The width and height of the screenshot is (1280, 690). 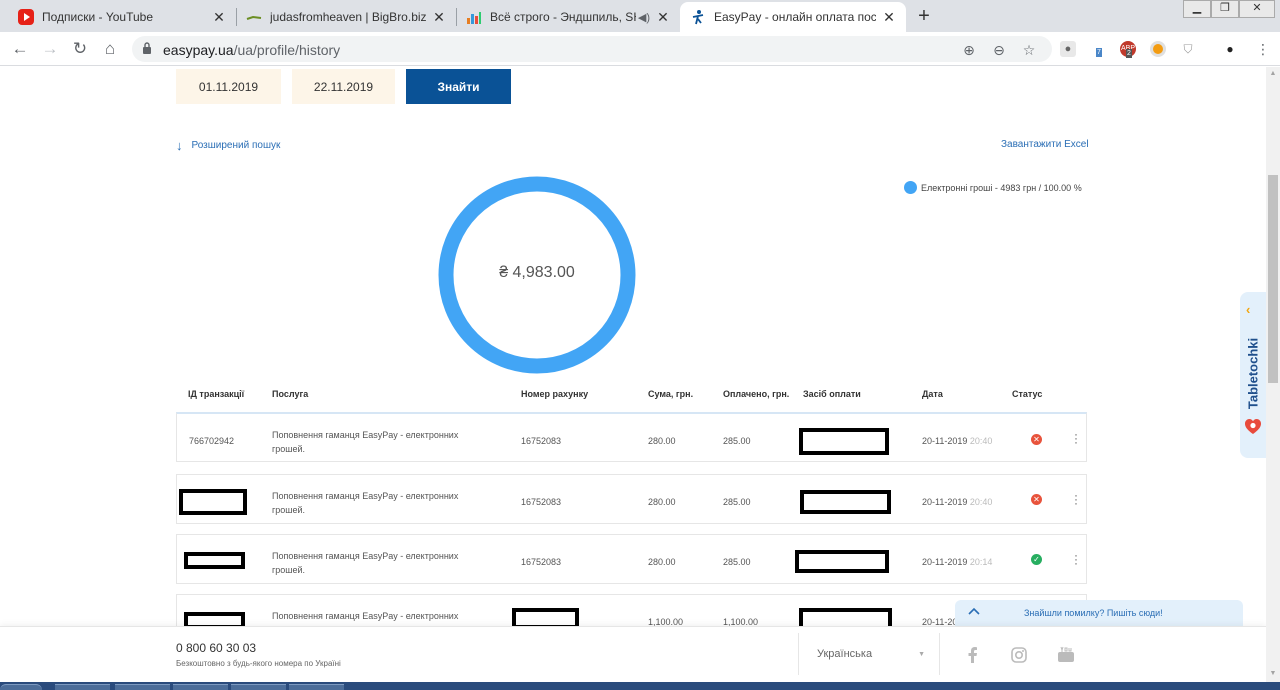 I want to click on spy-extension-icon: ●, so click(x=1230, y=49).